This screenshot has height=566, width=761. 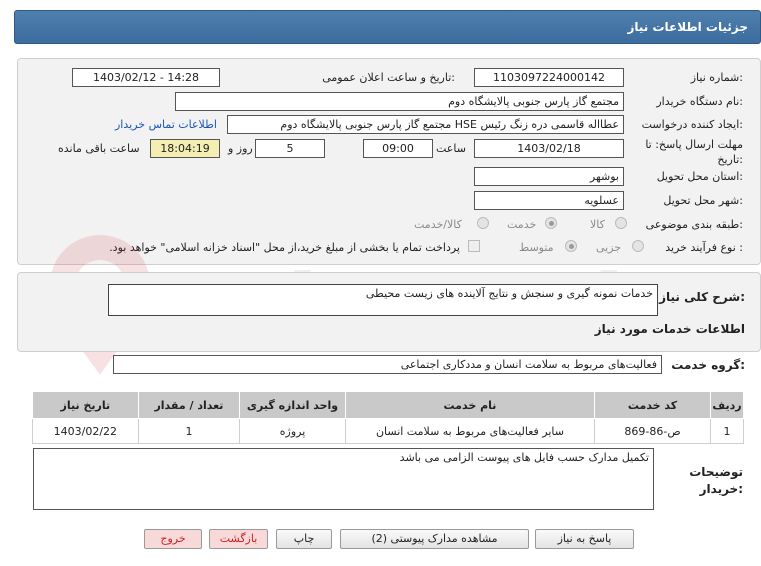 What do you see at coordinates (292, 405) in the screenshot?
I see `col-unit: واحد اندازه گیری` at bounding box center [292, 405].